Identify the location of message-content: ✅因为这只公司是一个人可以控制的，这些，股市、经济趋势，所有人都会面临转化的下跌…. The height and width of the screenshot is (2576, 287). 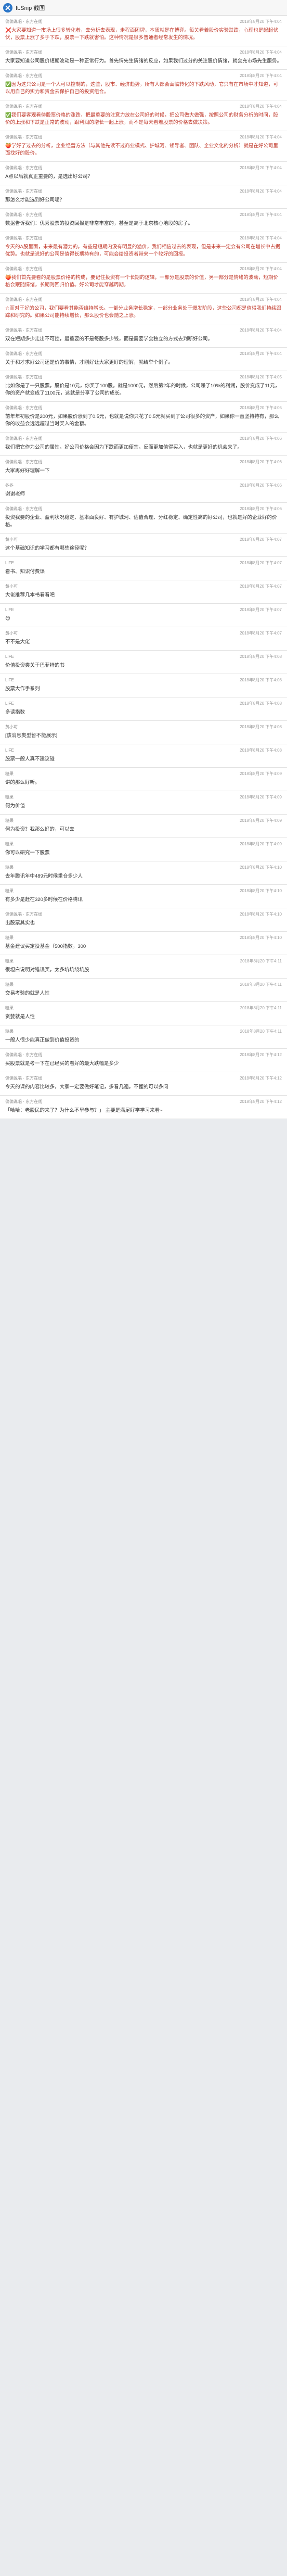
(141, 88).